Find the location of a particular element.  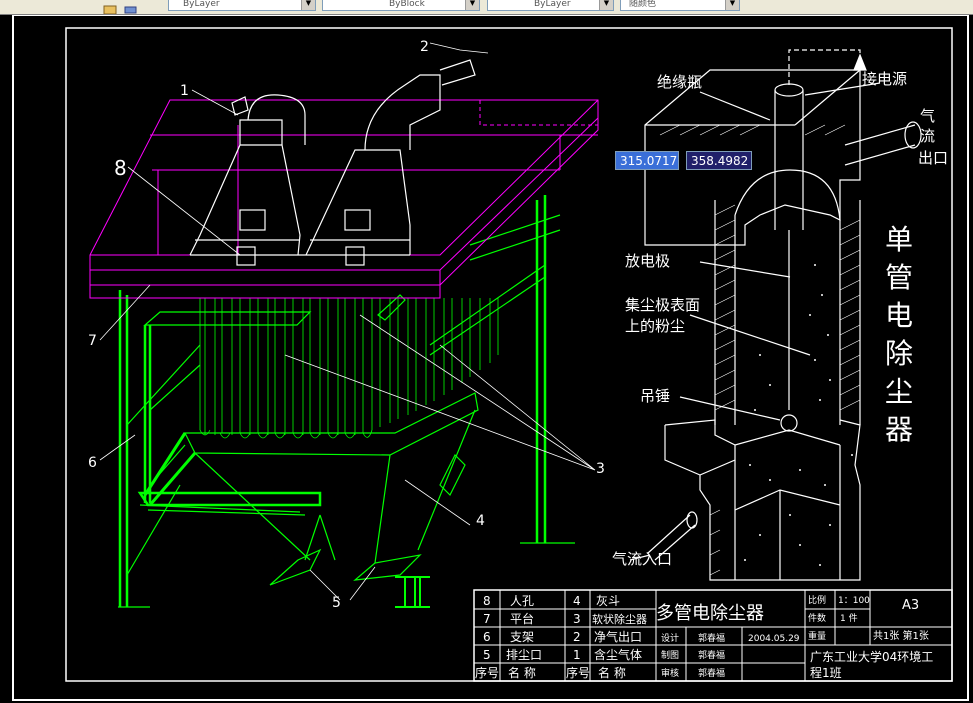

properties-toolbar: ByLayer ▼ ByBlock ▼ ByLayer ▼ 随颜色 ▼ is located at coordinates (486, 7).